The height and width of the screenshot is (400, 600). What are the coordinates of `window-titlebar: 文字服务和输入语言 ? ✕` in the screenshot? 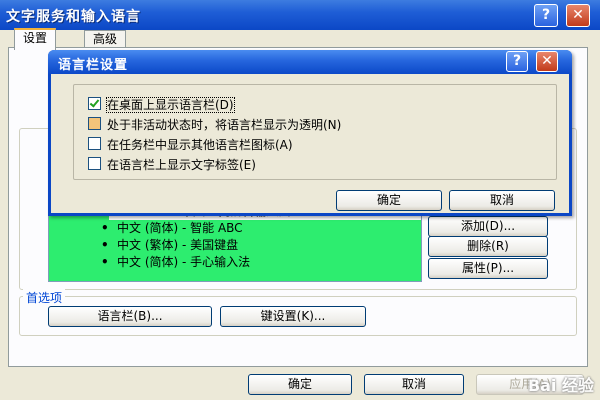 It's located at (300, 15).